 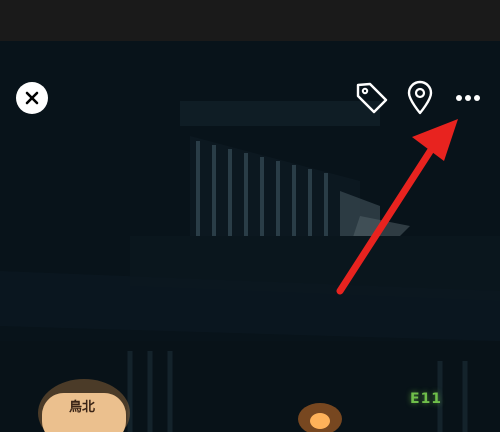 I want to click on more-options-icon, so click(x=468, y=98).